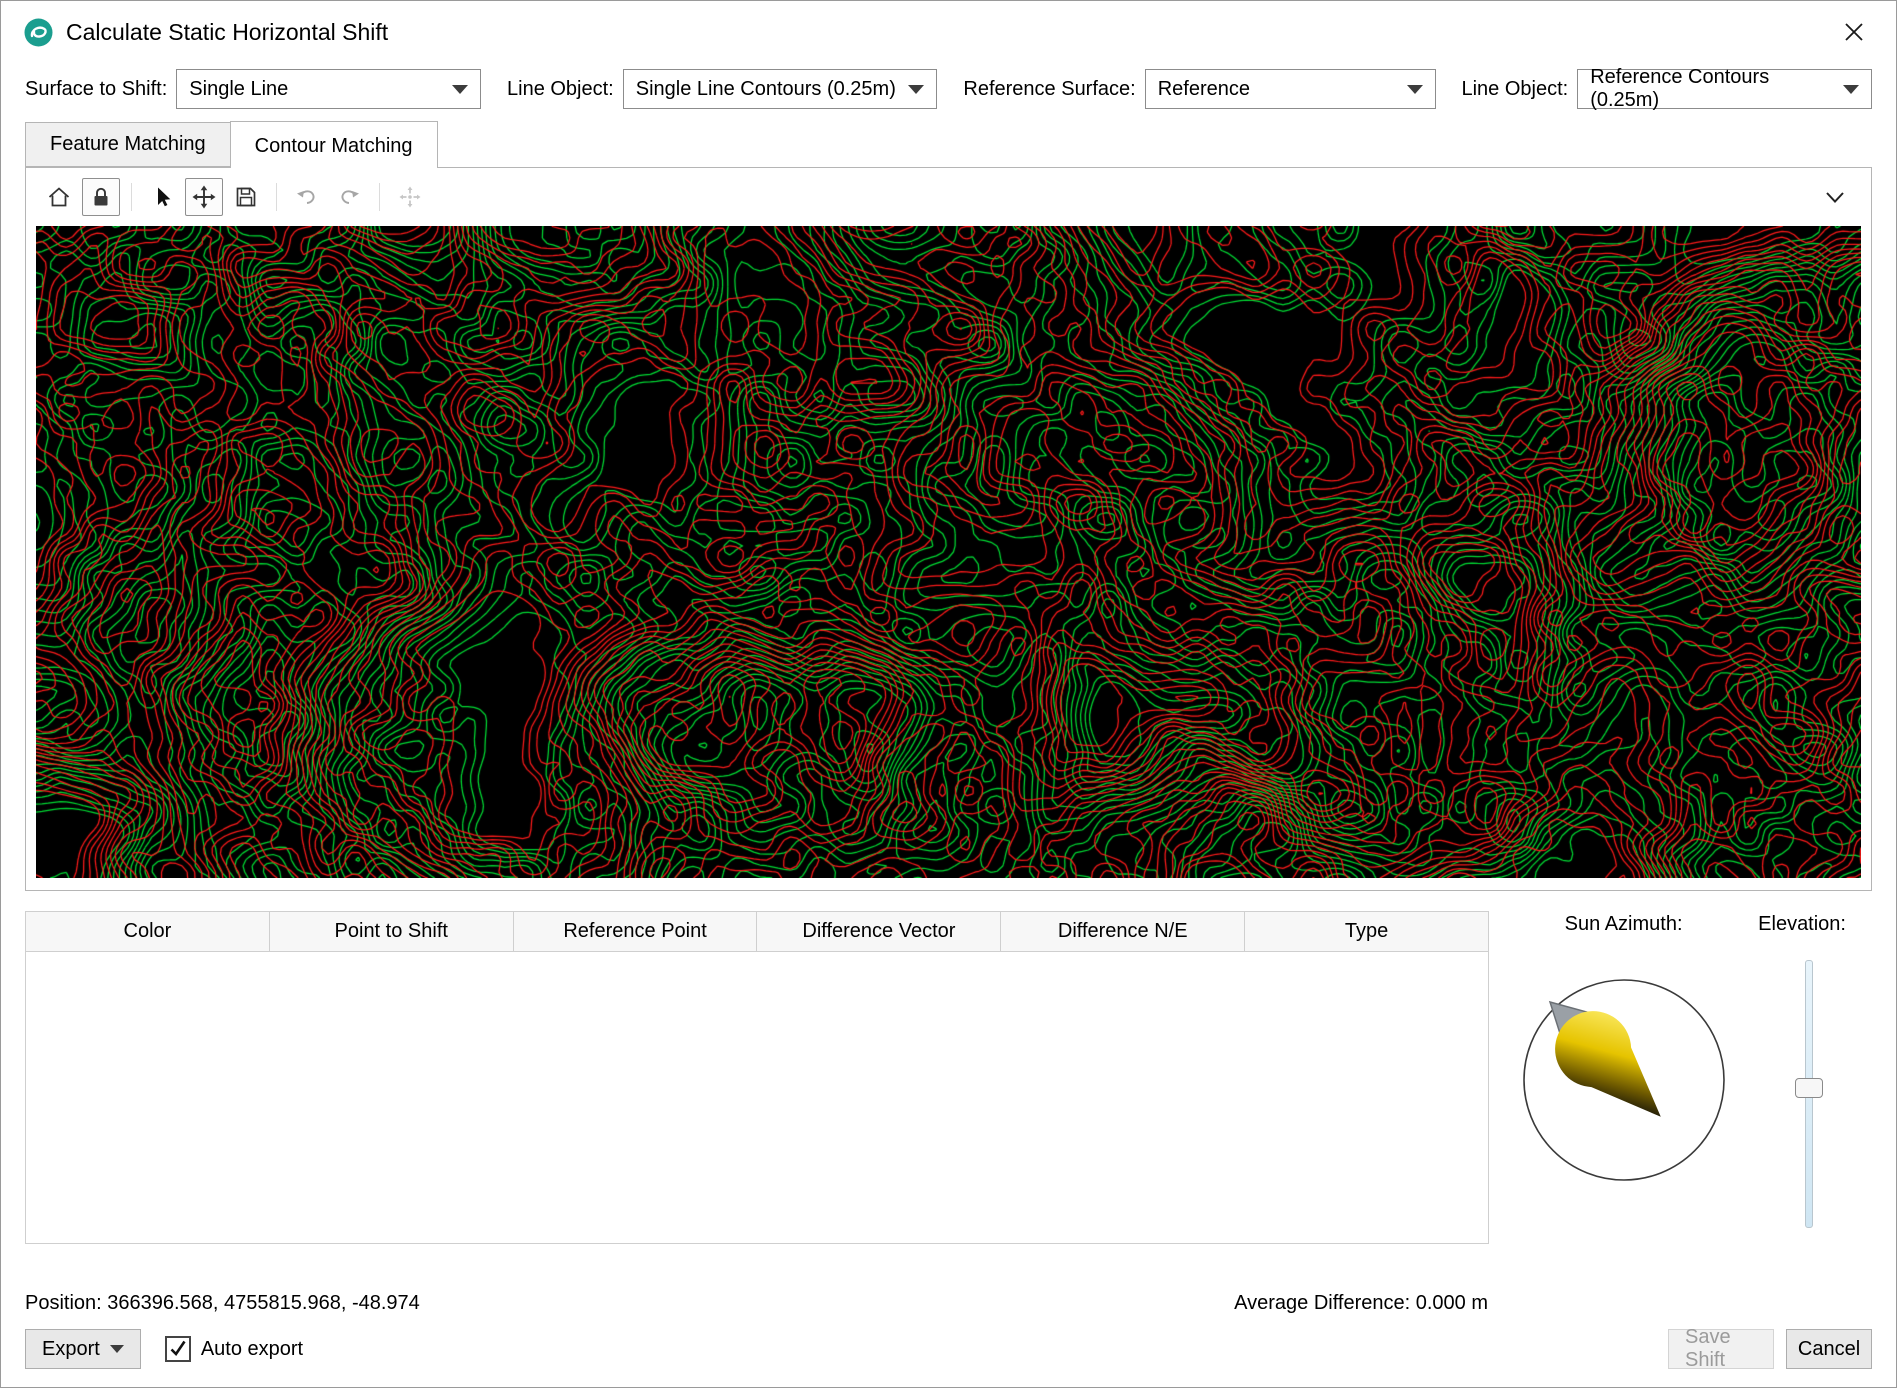  I want to click on save-view-button, so click(246, 197).